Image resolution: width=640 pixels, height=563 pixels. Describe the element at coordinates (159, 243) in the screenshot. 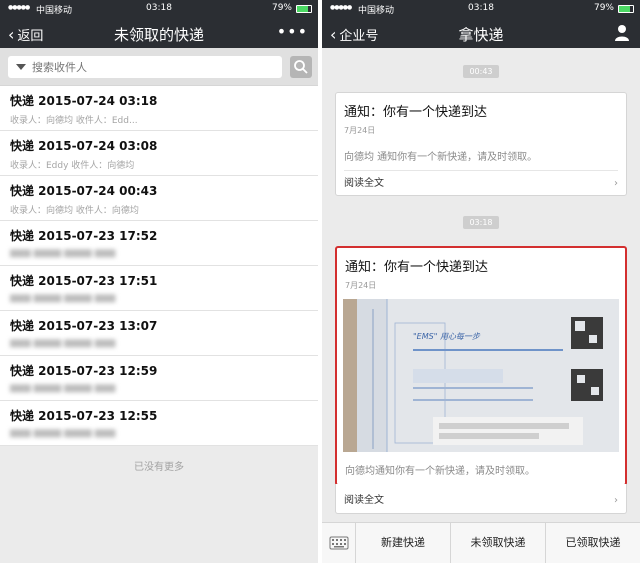

I see `list-item: 快递 2015-07-23 17:52 ▆▆▆ ▆▆▆▆ ▆▆▆▆ ▆▆▆` at that location.